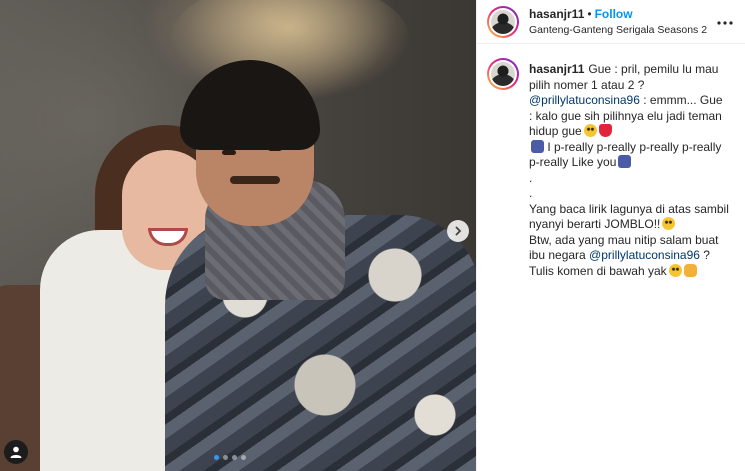  What do you see at coordinates (556, 69) in the screenshot?
I see `caption-username: hasanjr11` at bounding box center [556, 69].